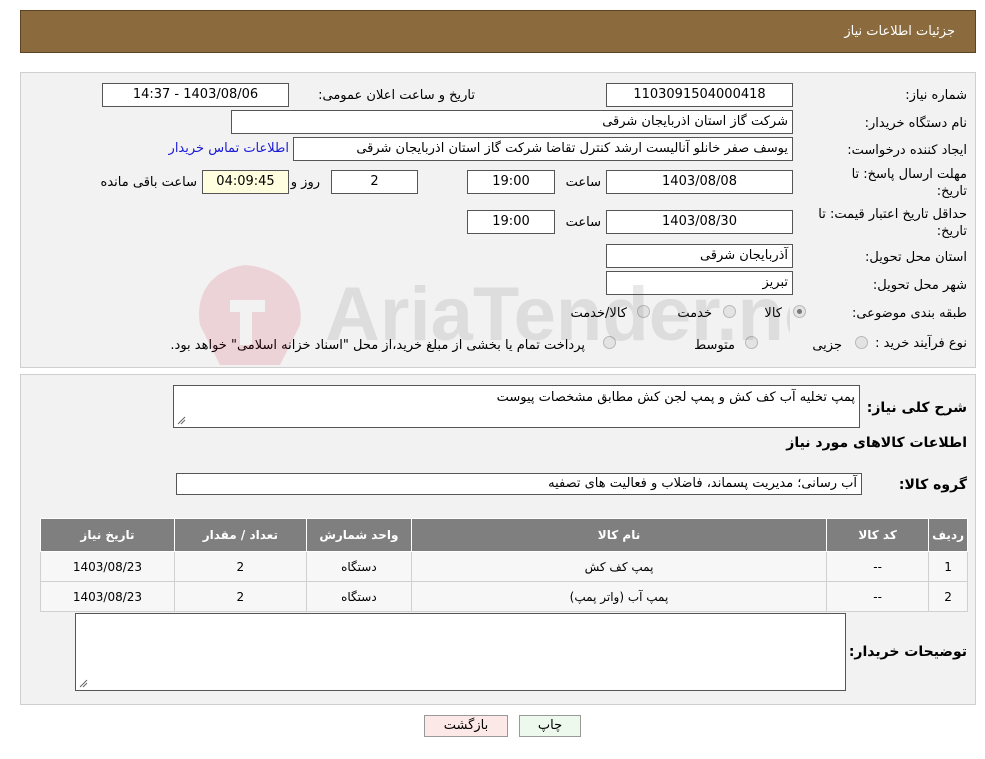 The height and width of the screenshot is (759, 985). Describe the element at coordinates (699, 182) in the screenshot. I see `deadline-date-field: 1403/08/08` at that location.